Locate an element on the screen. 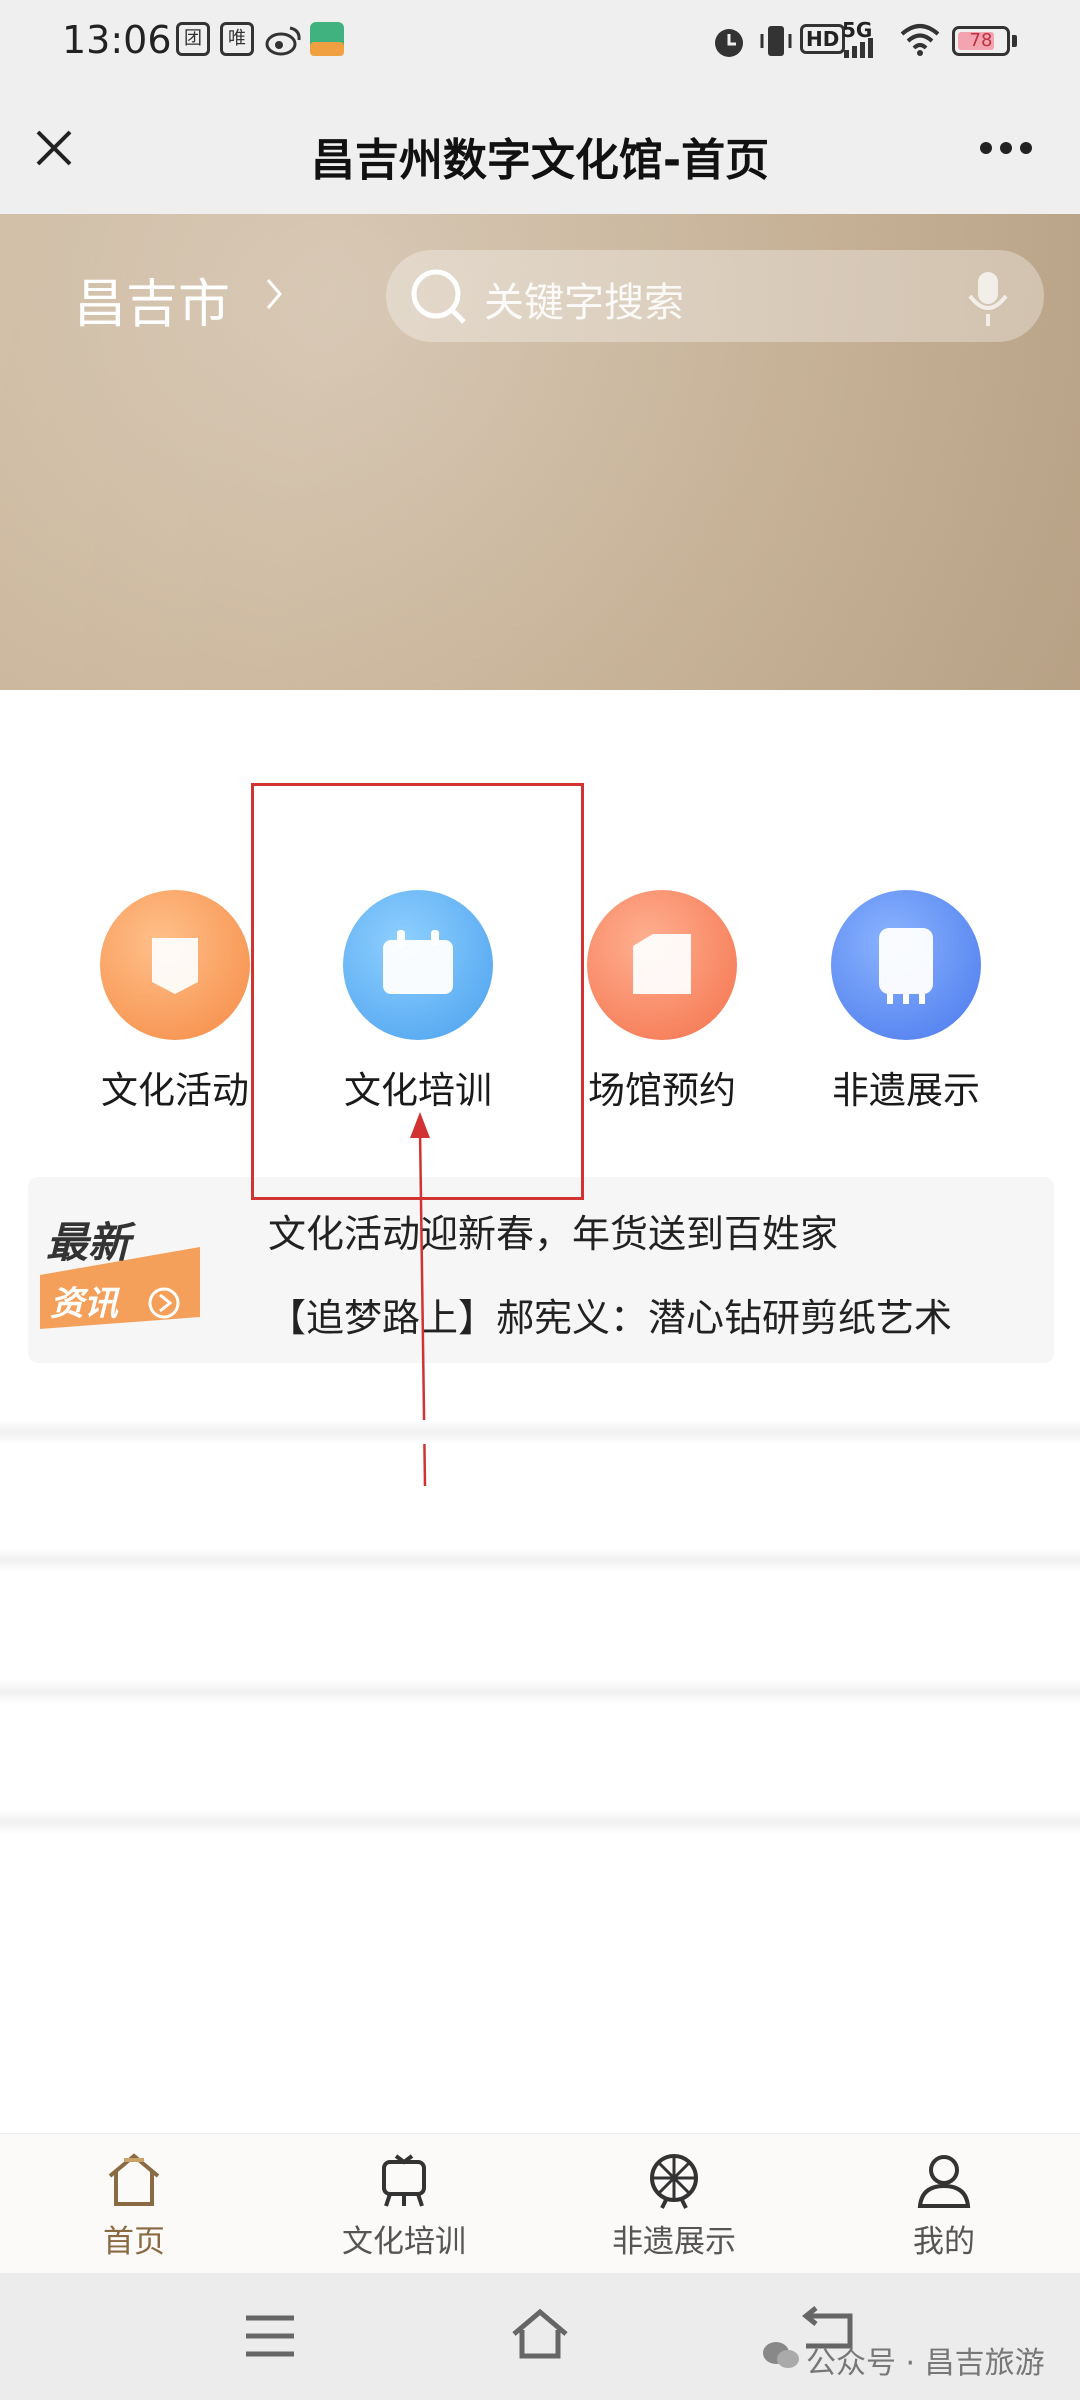 The width and height of the screenshot is (1080, 2400). search-placeholder: 关键字搜索 is located at coordinates (584, 303).